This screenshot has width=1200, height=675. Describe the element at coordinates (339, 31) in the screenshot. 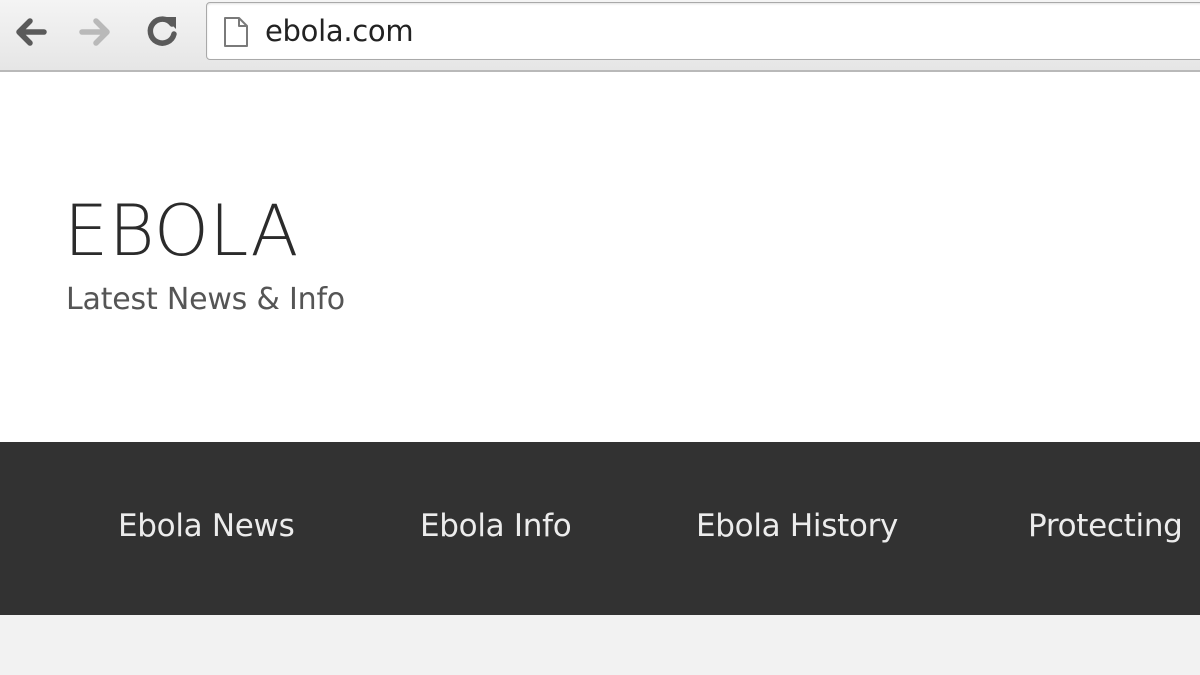

I see `url-text: ebola.com` at that location.